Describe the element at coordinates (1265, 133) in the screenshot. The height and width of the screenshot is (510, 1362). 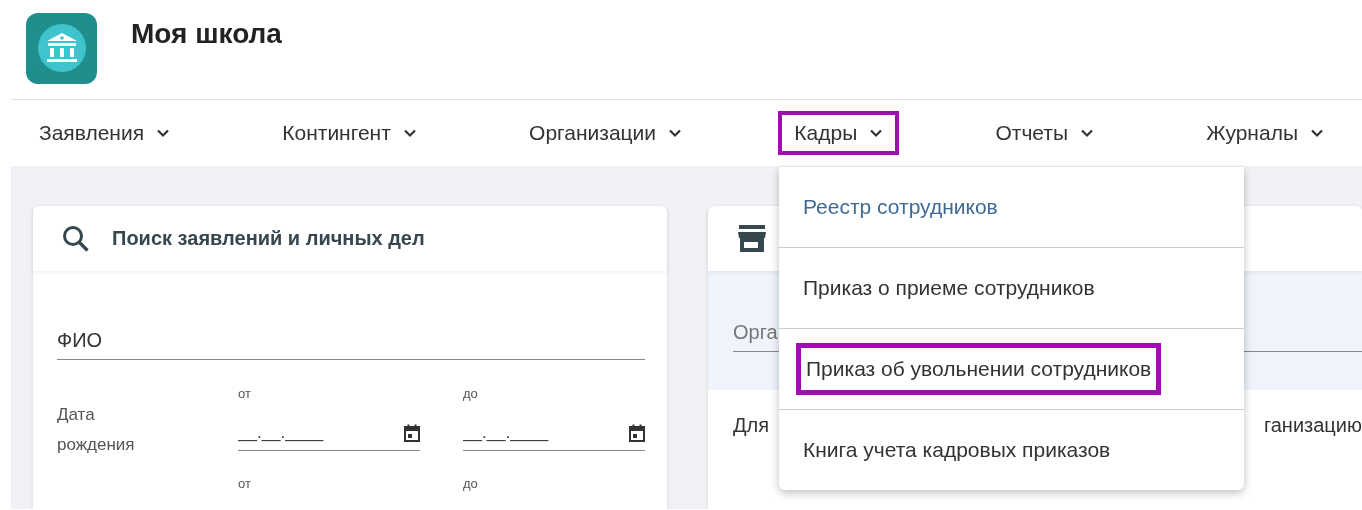
I see `nav-menu-item: Журналы` at that location.